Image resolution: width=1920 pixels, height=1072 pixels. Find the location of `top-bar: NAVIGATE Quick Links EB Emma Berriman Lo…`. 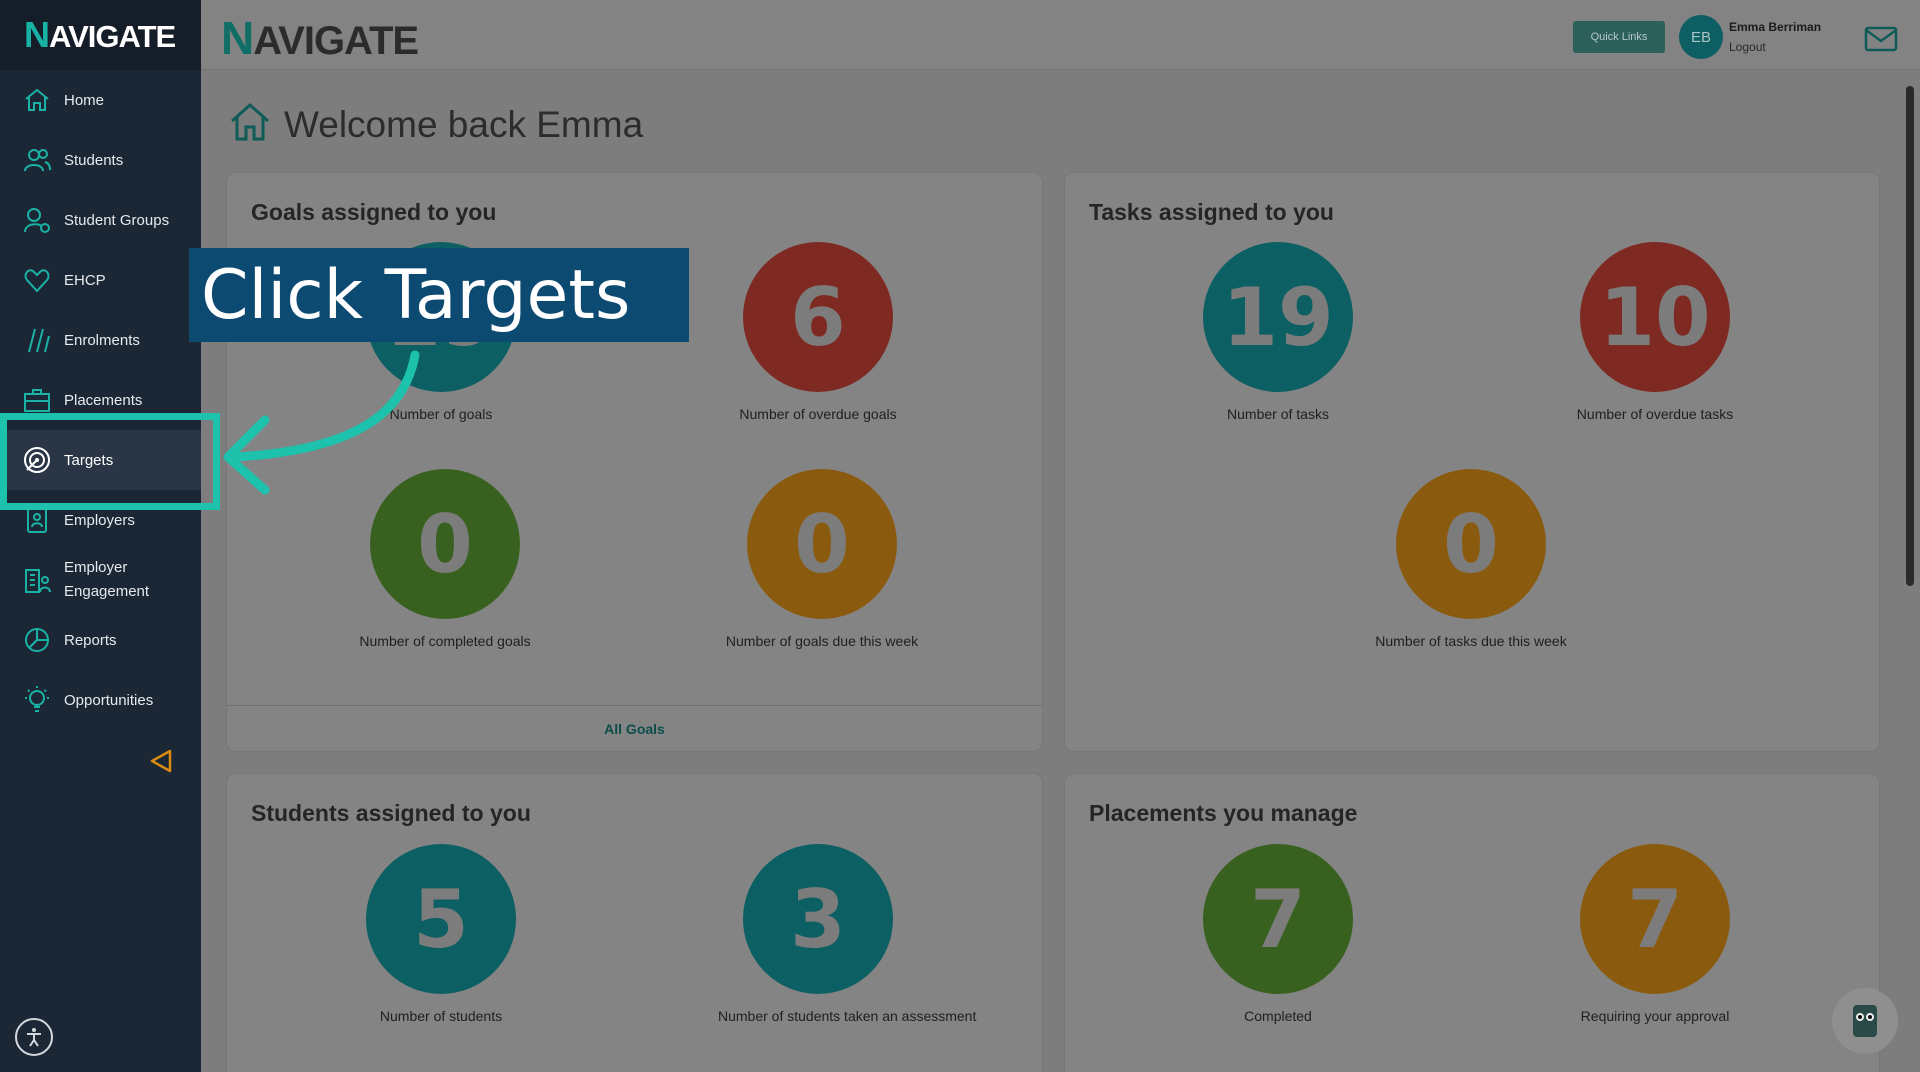

top-bar: NAVIGATE Quick Links EB Emma Berriman Lo… is located at coordinates (1060, 35).